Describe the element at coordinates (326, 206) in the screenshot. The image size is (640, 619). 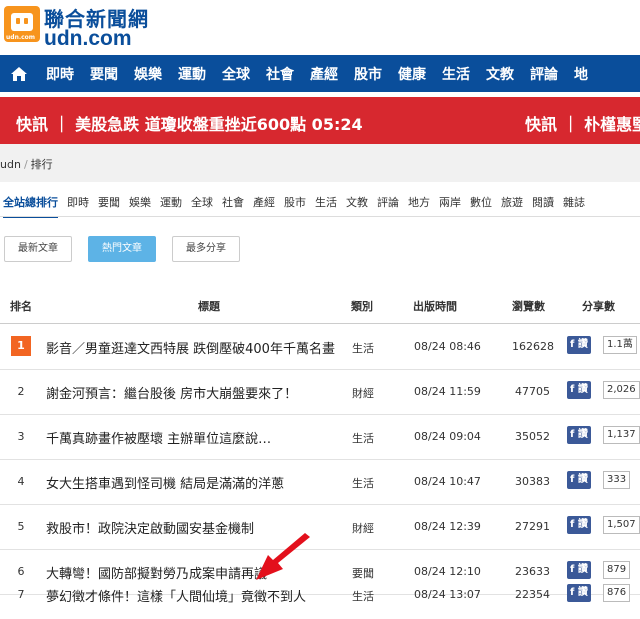
I see `category-tab: 生活` at that location.